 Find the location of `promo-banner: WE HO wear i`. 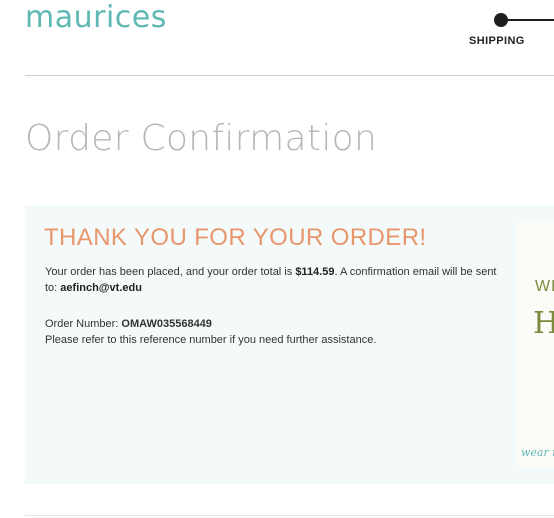

promo-banner: WE HO wear i is located at coordinates (535, 345).